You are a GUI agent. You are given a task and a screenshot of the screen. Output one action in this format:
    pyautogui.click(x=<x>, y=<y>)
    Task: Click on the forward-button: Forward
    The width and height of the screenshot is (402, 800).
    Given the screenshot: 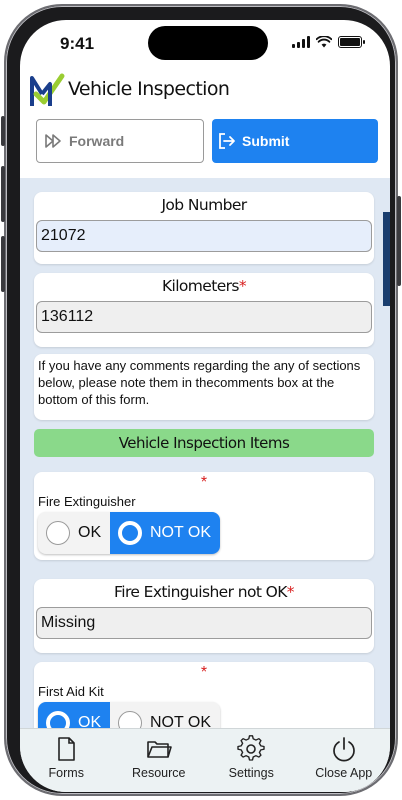 What is the action you would take?
    pyautogui.click(x=120, y=141)
    